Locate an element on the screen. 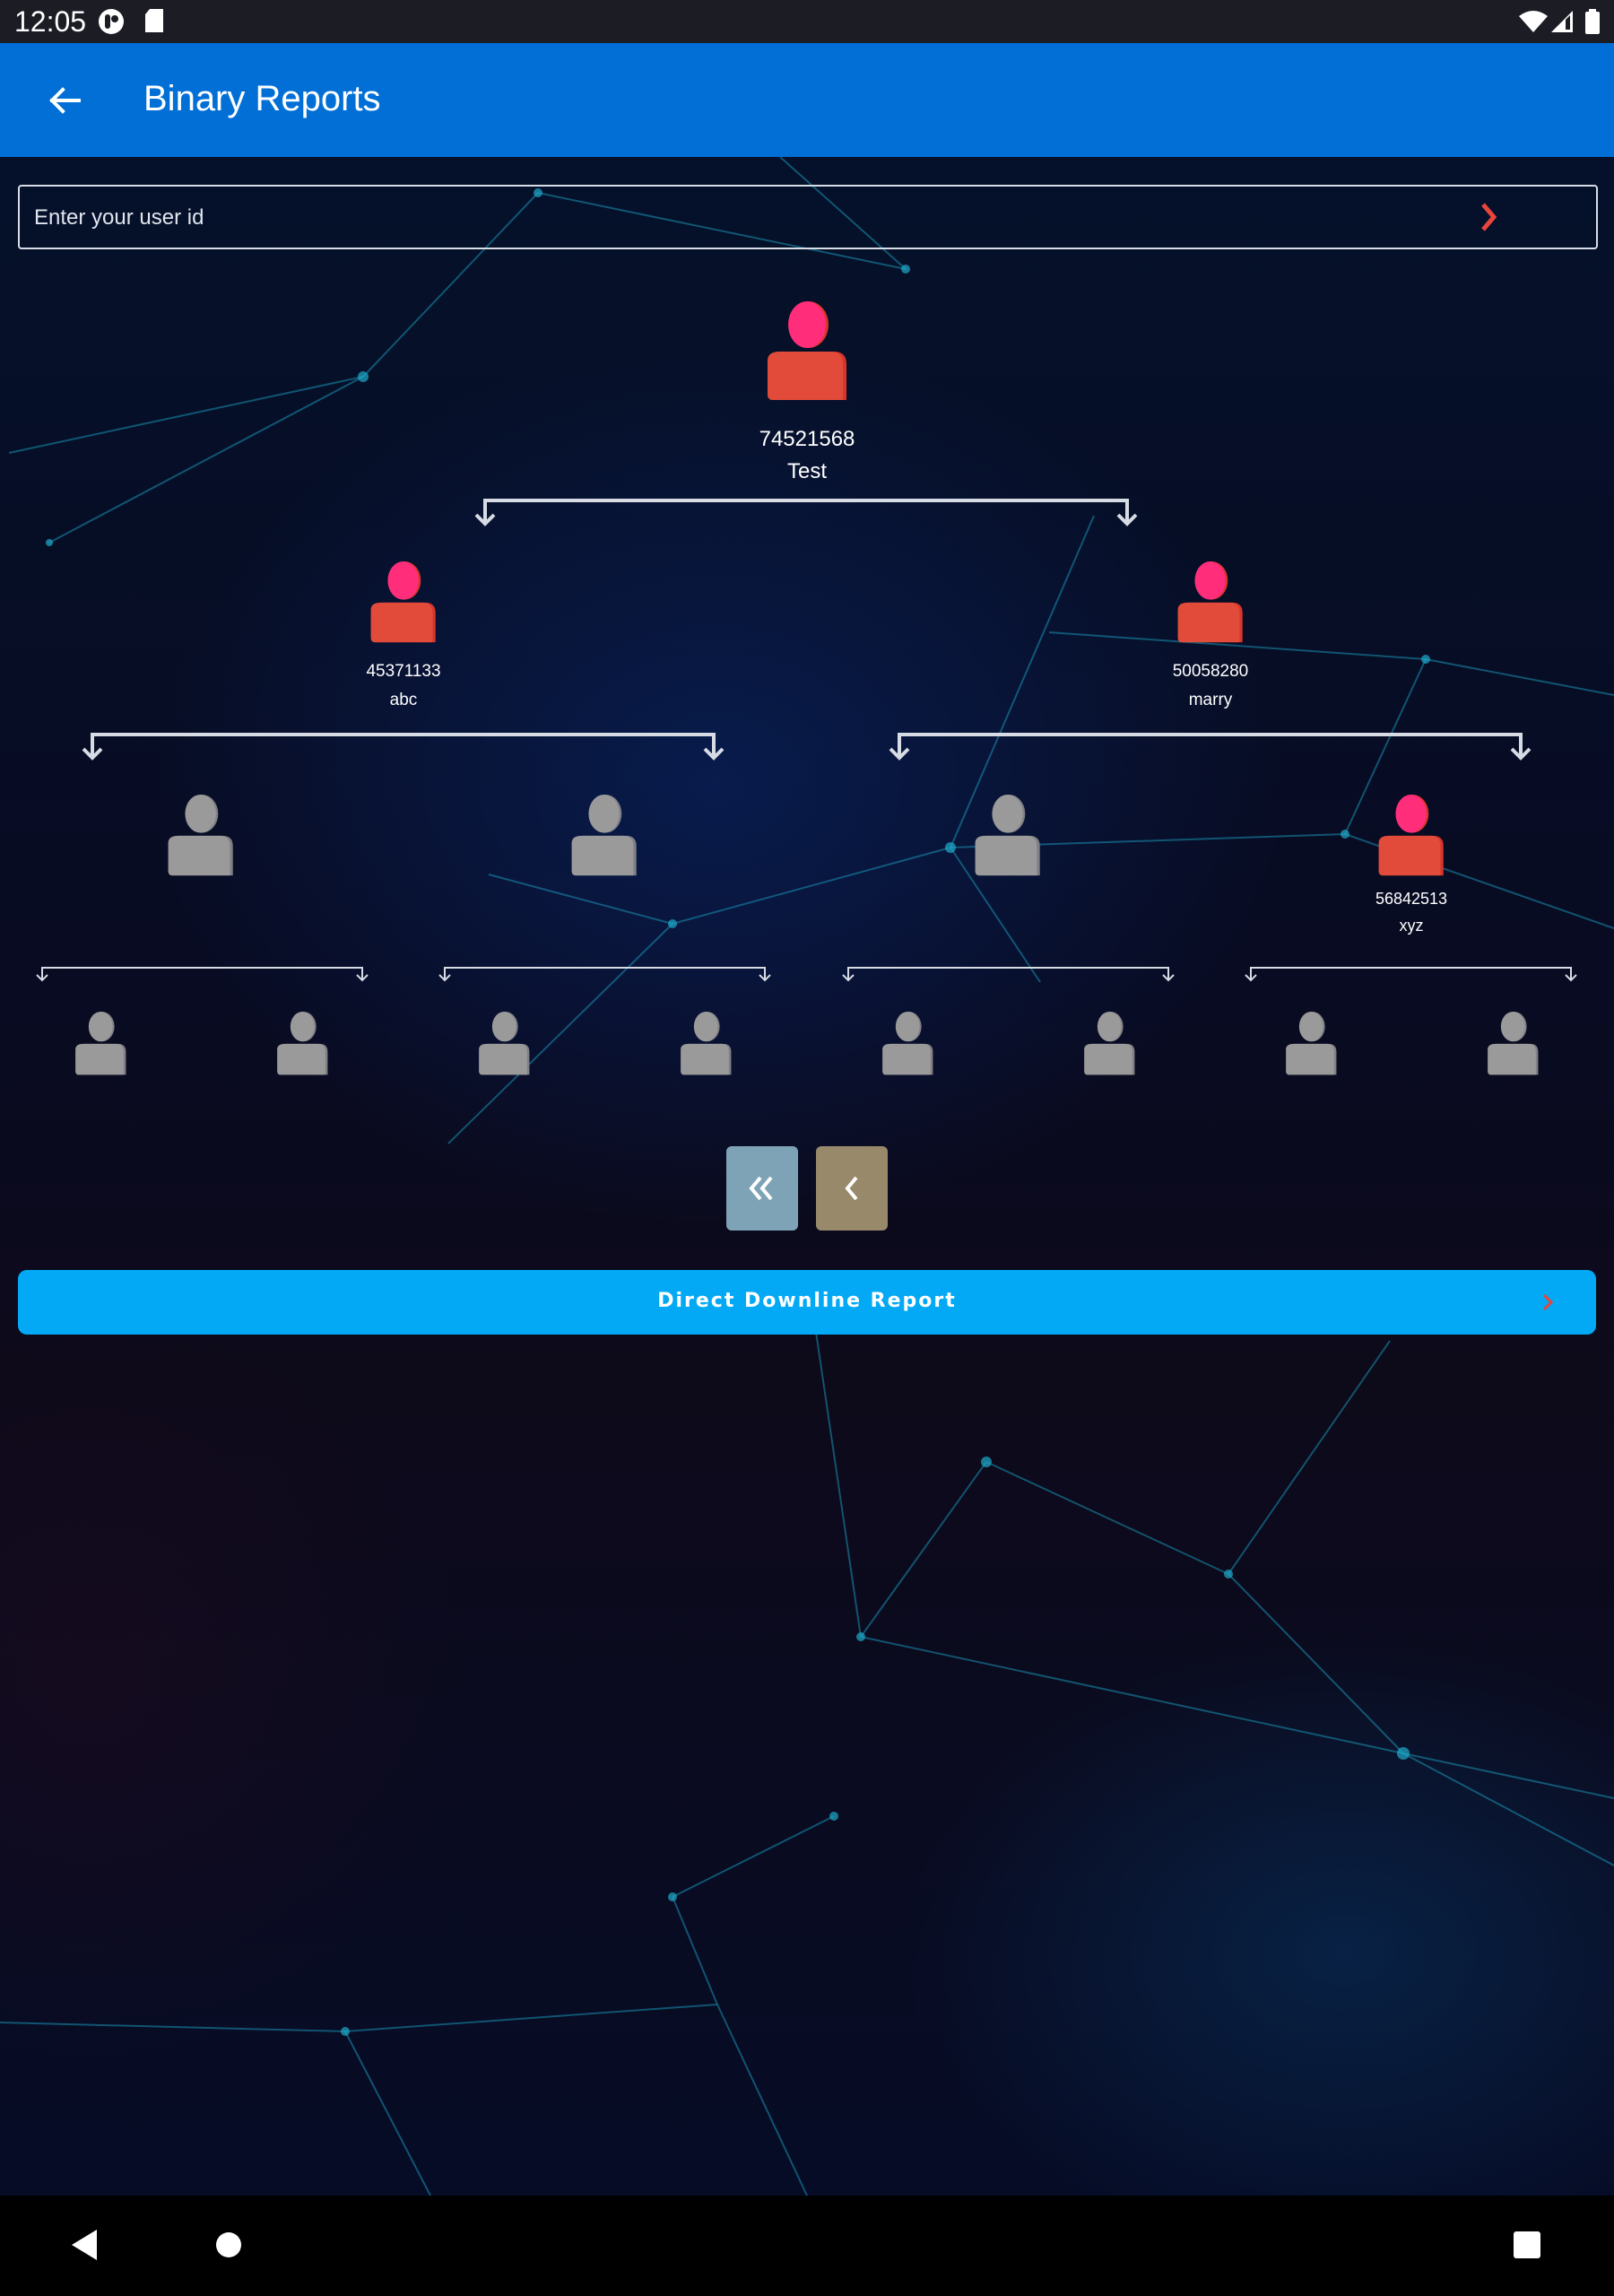  recents-square-icon is located at coordinates (1527, 2244).